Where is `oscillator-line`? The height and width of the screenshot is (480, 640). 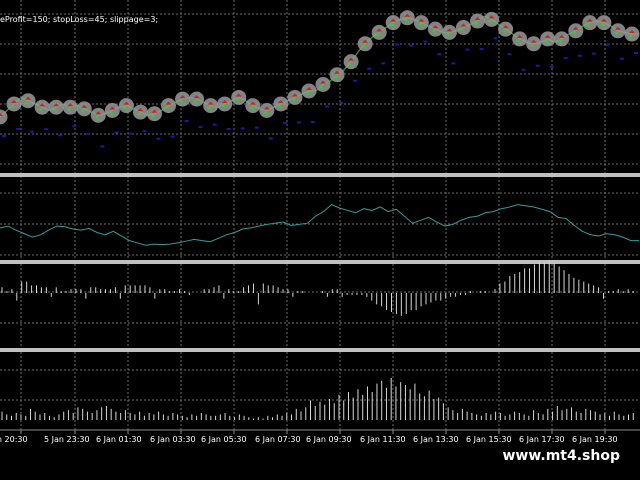
oscillator-line is located at coordinates (319, 225).